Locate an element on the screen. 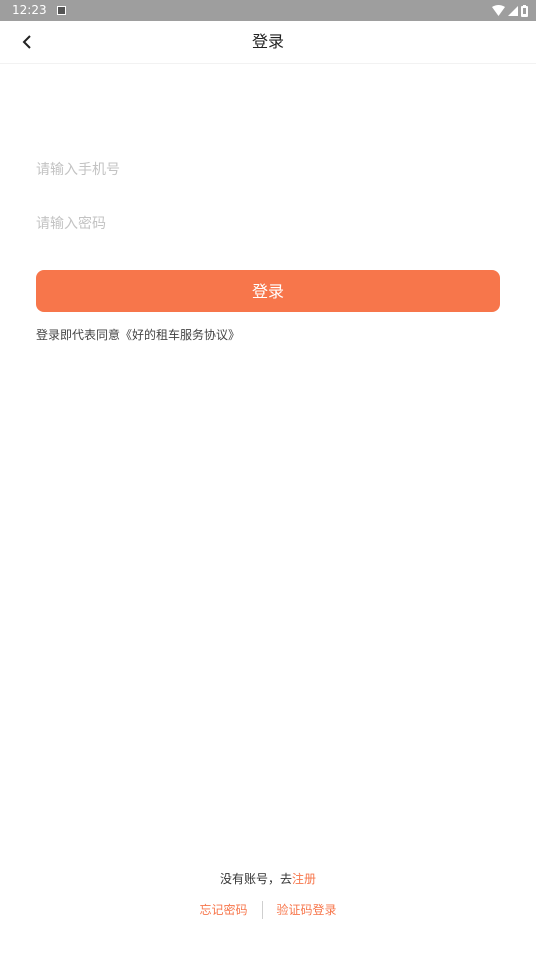 The image size is (536, 954). nav-bar: 登录 is located at coordinates (268, 42).